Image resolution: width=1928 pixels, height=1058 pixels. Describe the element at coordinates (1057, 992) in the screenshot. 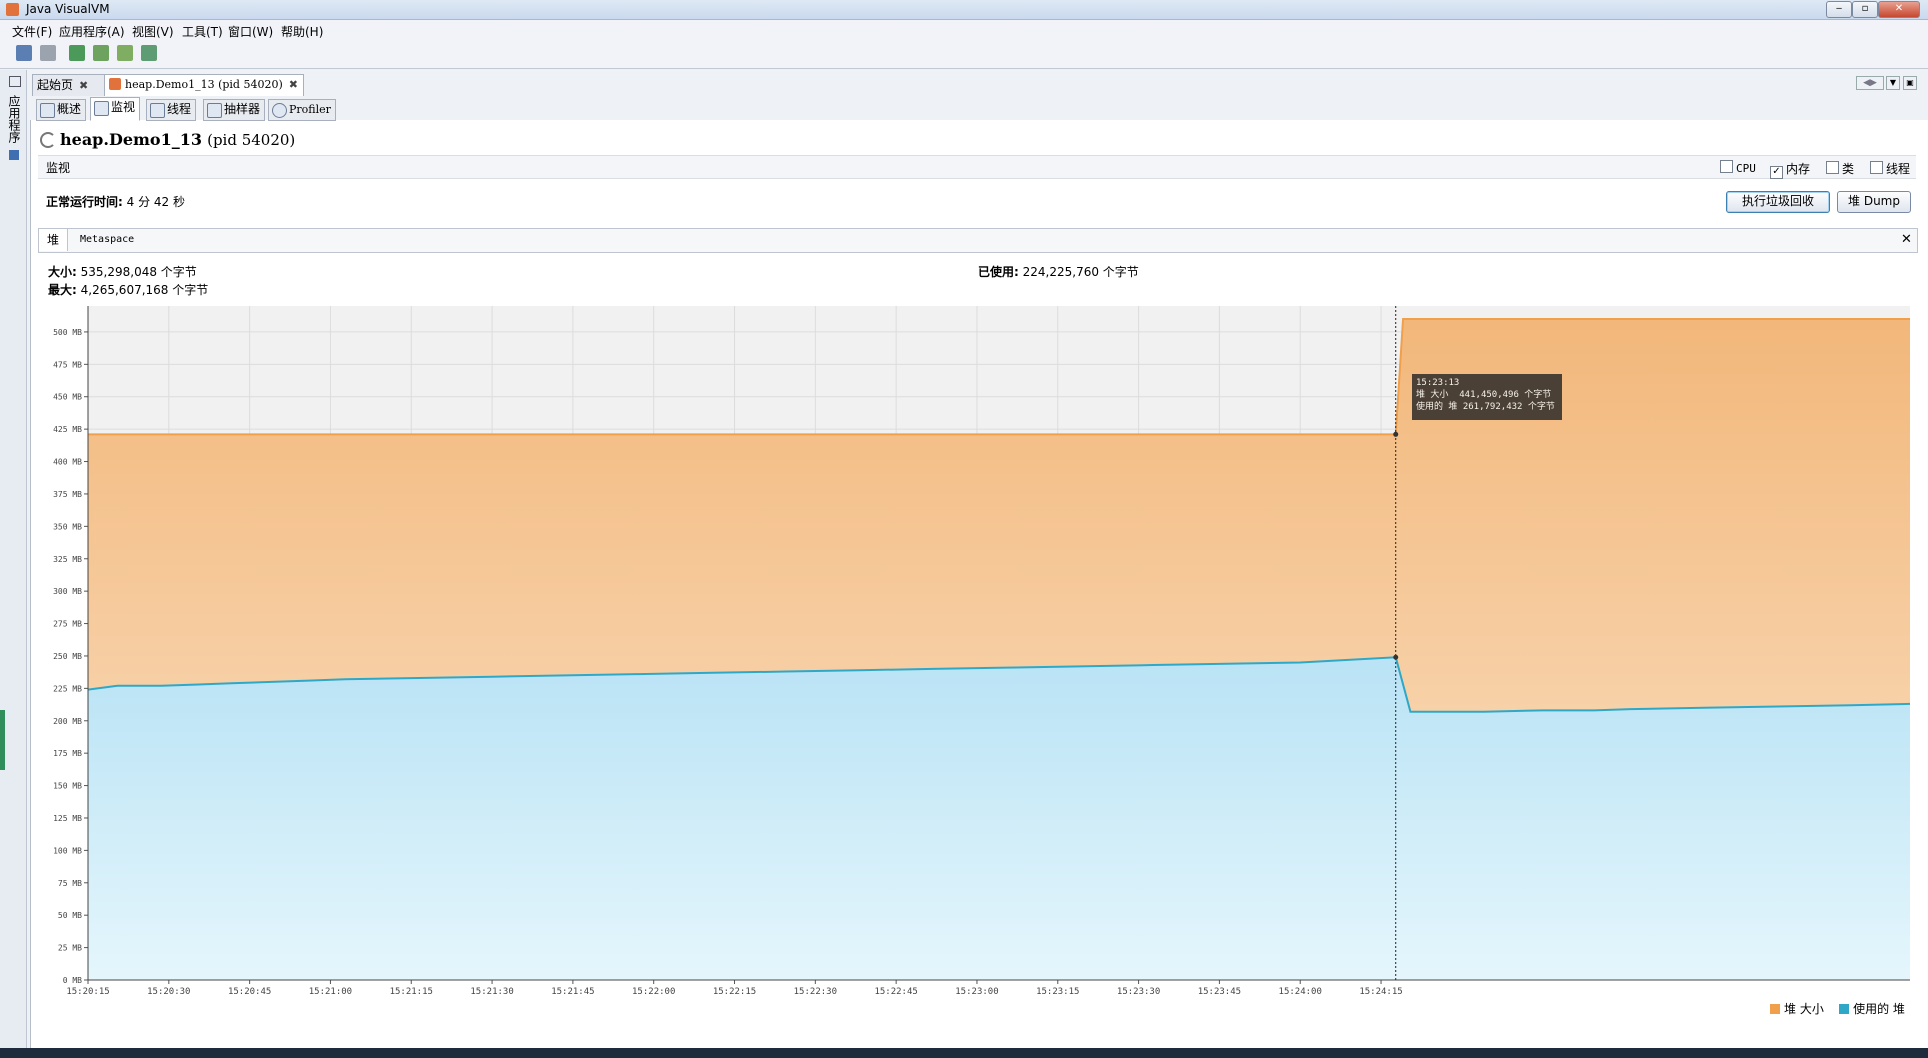

I see `x-tick-label: 15:23:15` at that location.